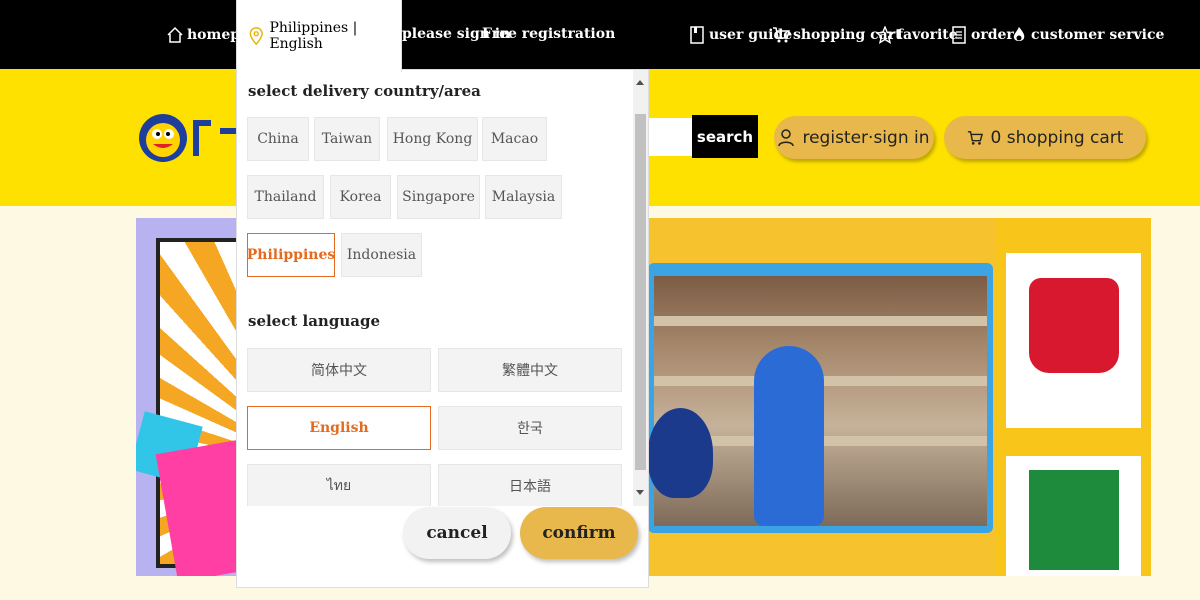  What do you see at coordinates (175, 34) in the screenshot?
I see `home-icon` at bounding box center [175, 34].